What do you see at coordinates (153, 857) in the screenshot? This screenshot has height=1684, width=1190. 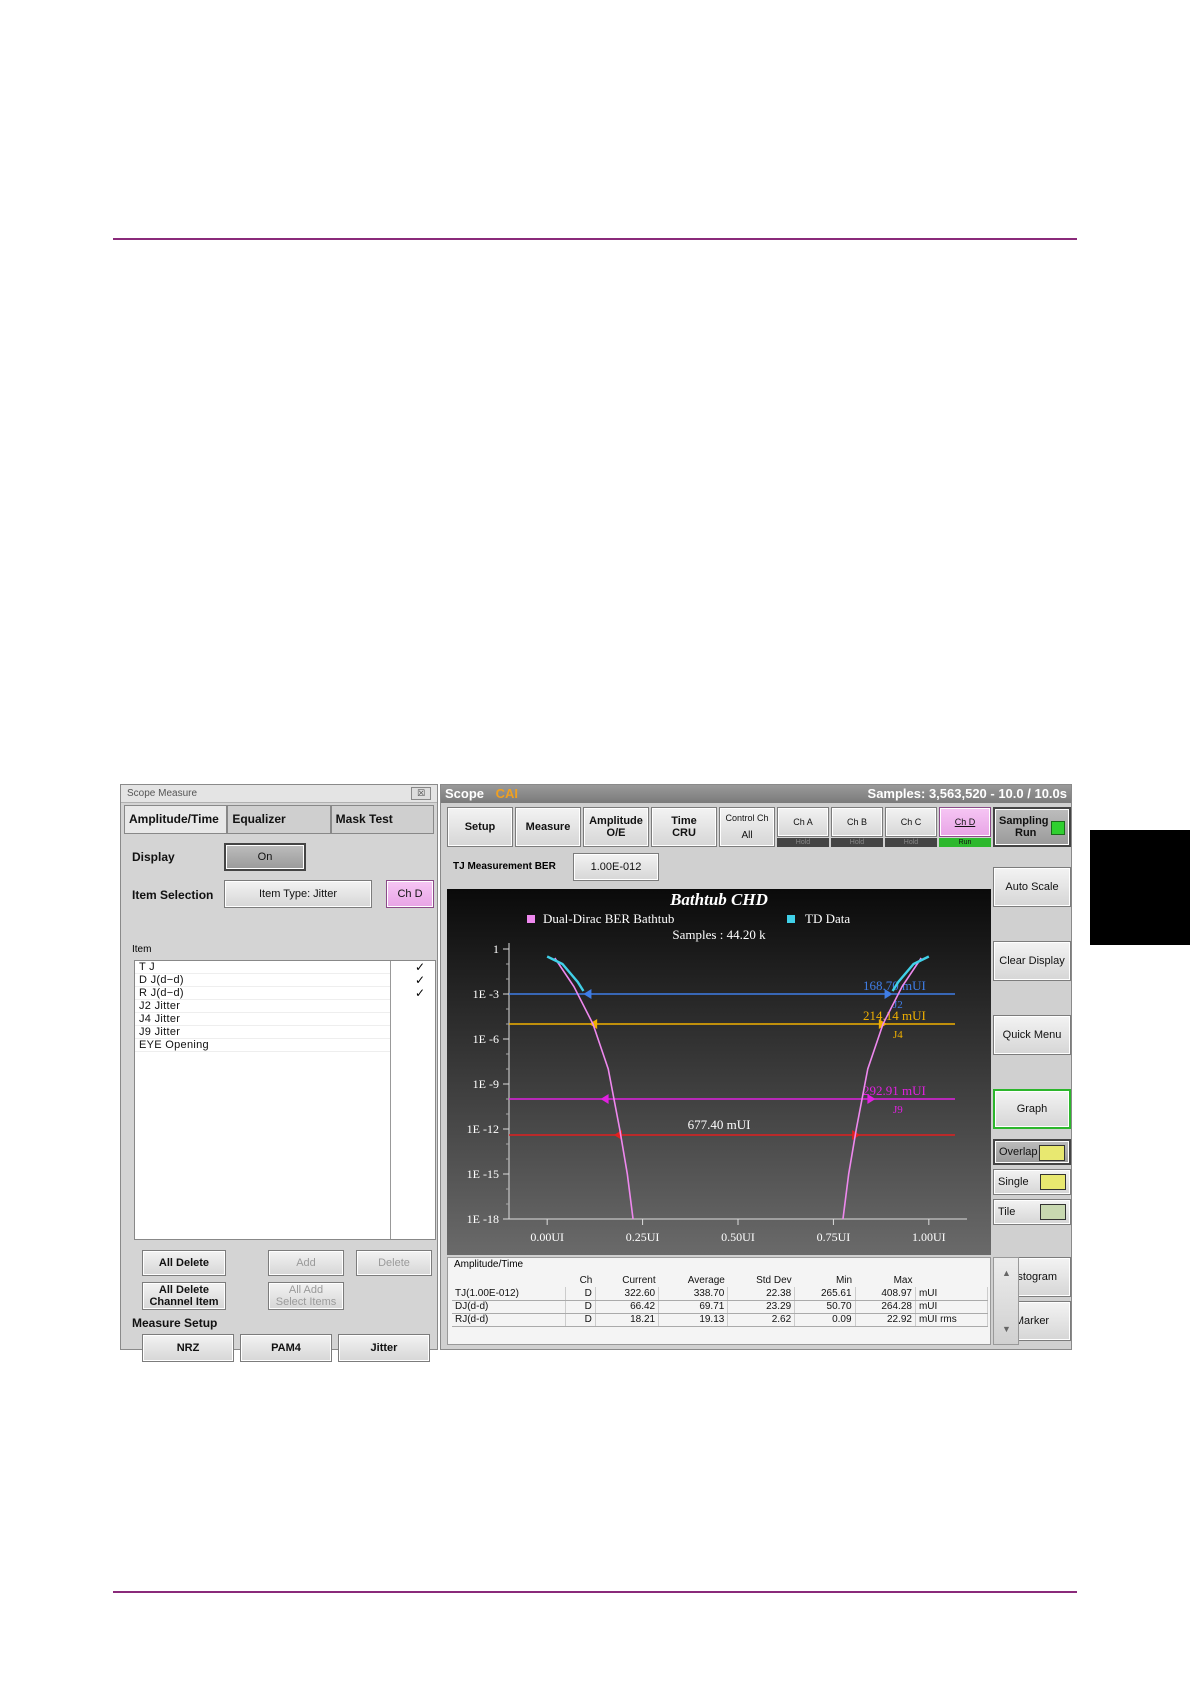 I see `display-label: Display` at bounding box center [153, 857].